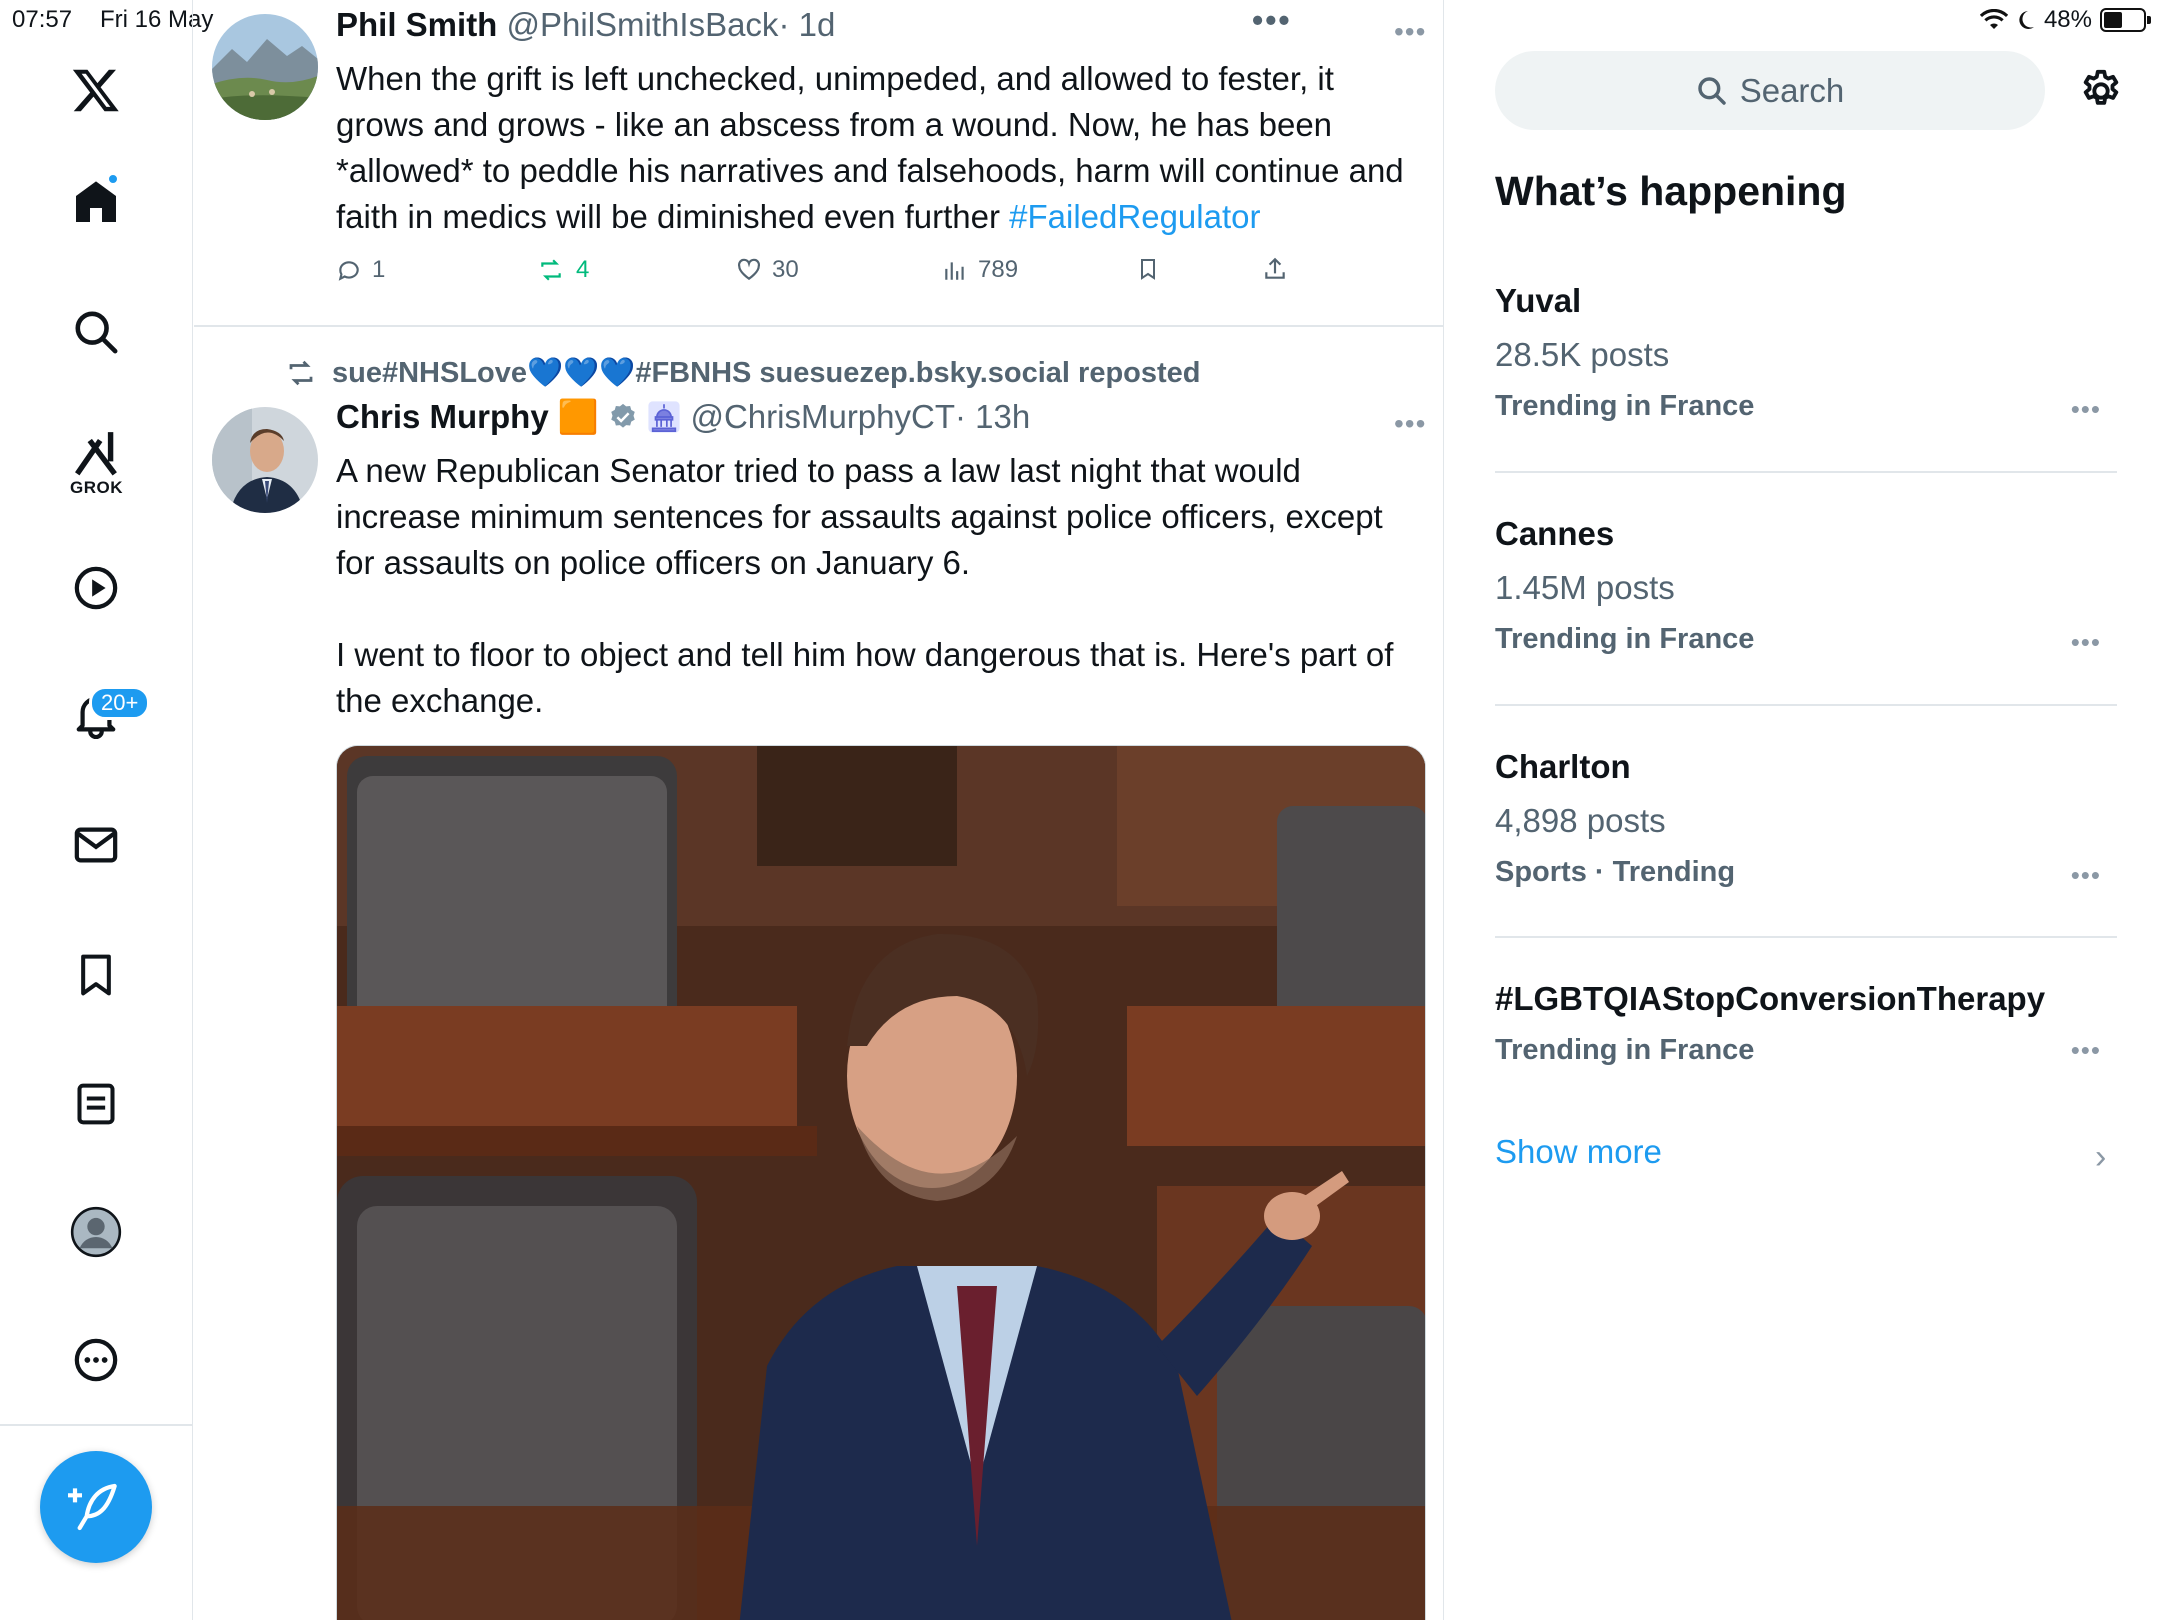 Image resolution: width=2160 pixels, height=1620 pixels. Describe the element at coordinates (1410, 424) in the screenshot. I see `tweet2-more-button: •••` at that location.